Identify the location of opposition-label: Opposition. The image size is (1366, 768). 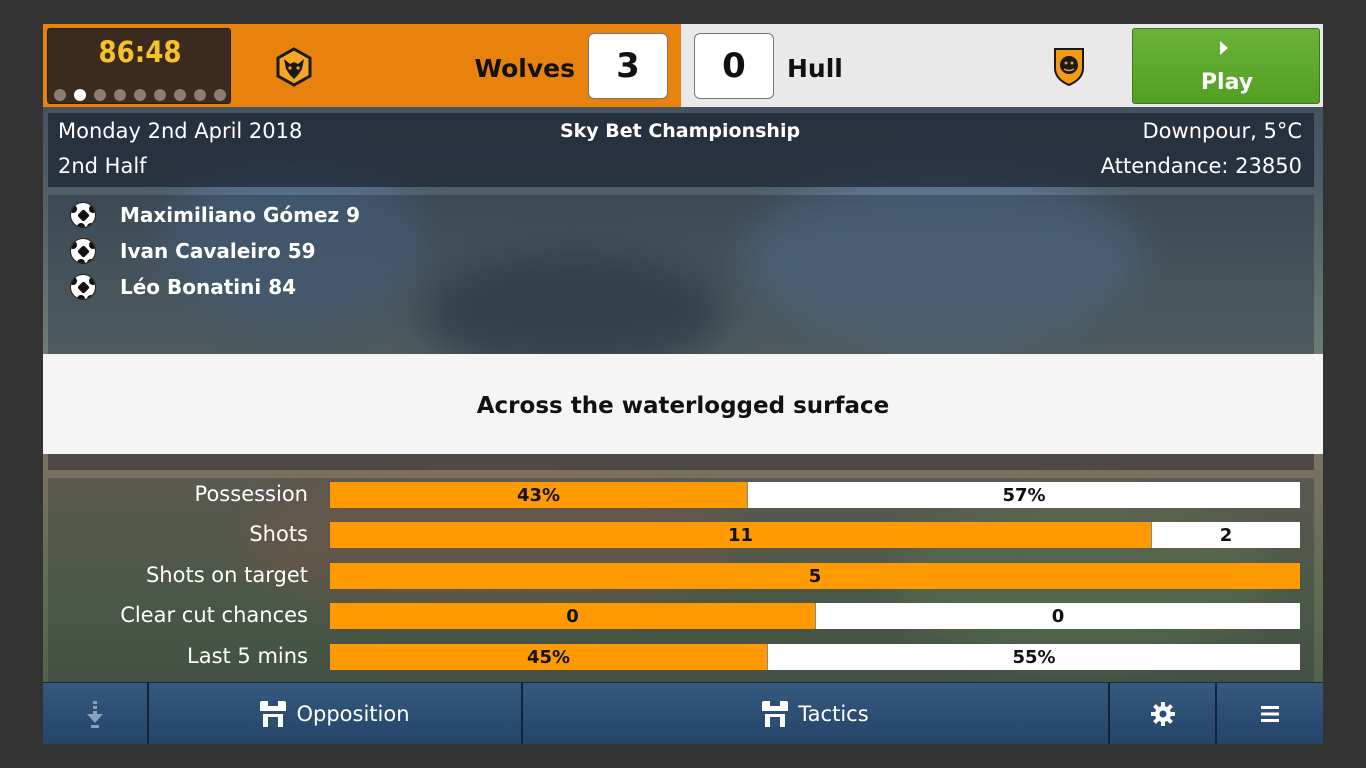
(353, 714).